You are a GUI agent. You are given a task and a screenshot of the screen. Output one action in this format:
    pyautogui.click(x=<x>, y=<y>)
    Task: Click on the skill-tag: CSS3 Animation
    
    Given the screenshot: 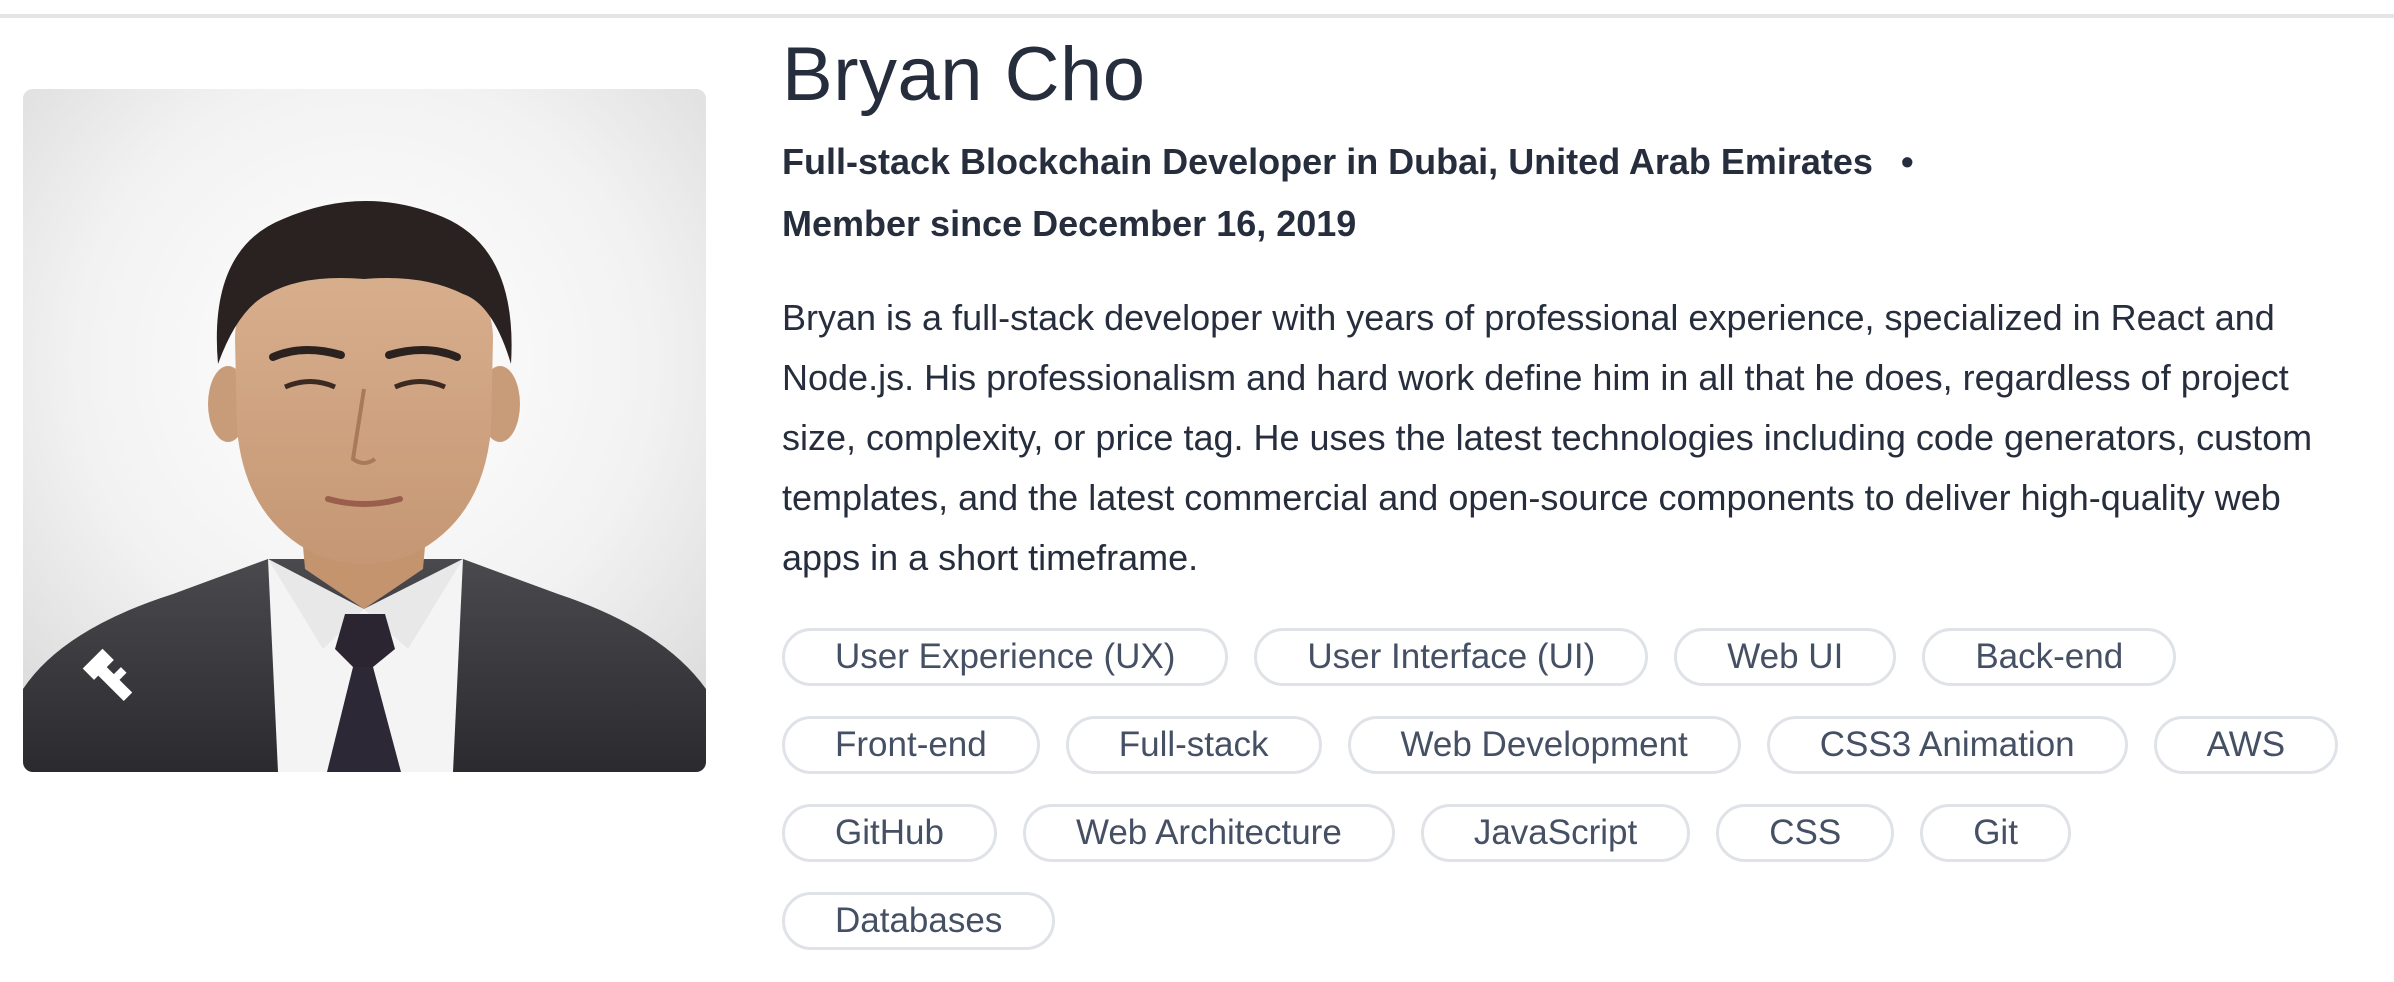 What is the action you would take?
    pyautogui.click(x=1947, y=745)
    